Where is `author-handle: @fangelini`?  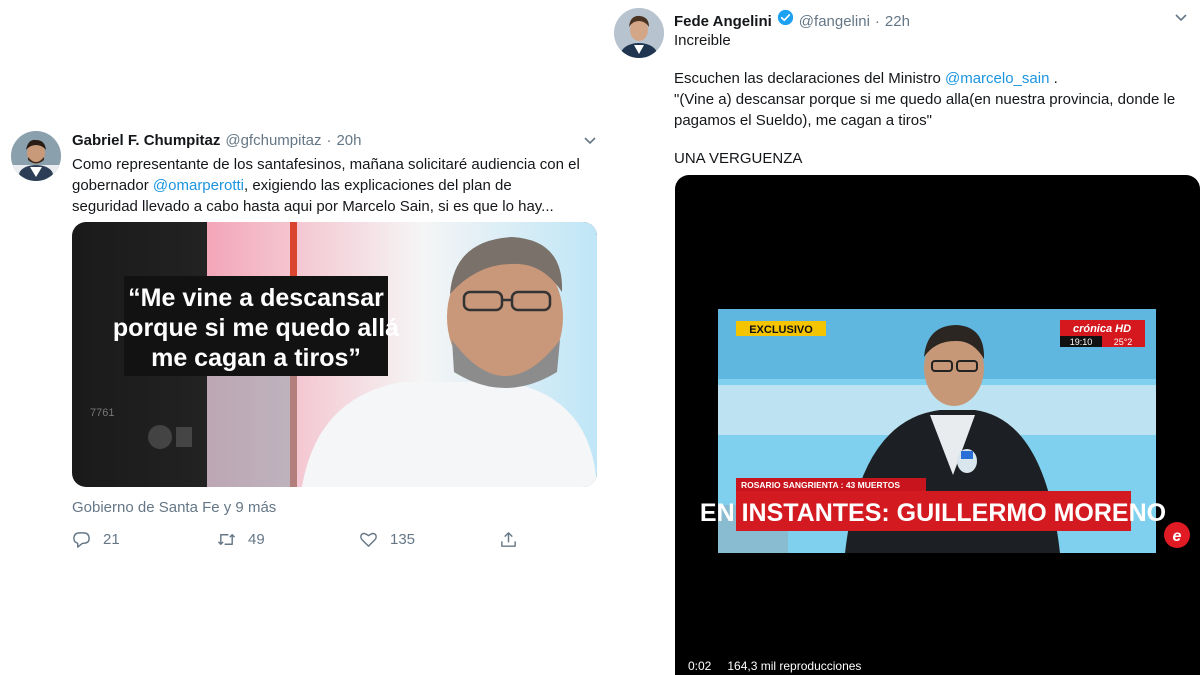
author-handle: @fangelini is located at coordinates (834, 21).